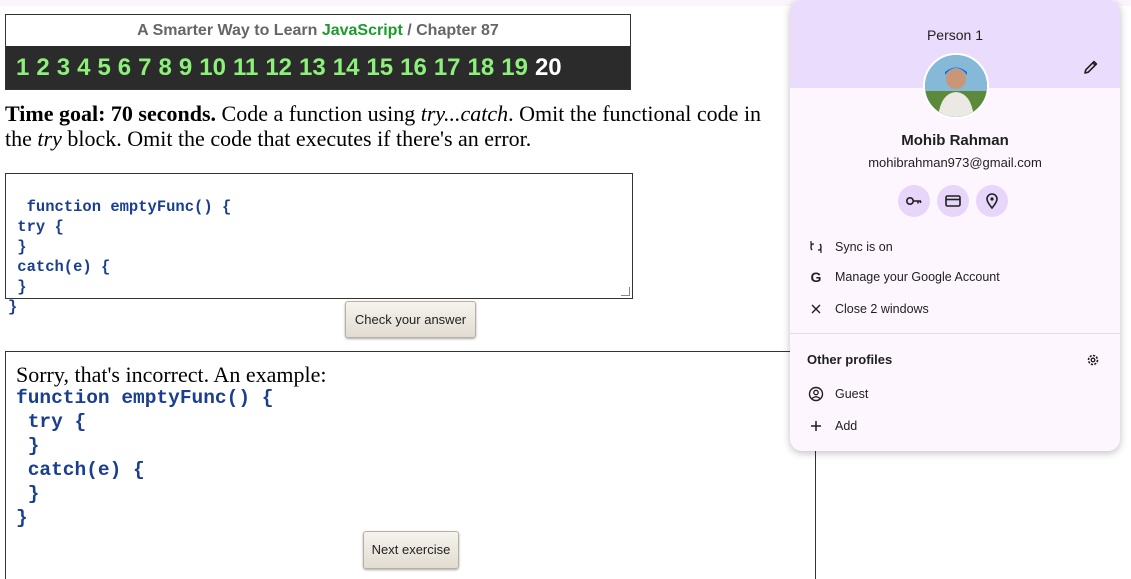  Describe the element at coordinates (103, 68) in the screenshot. I see `chapter-link-5: 5` at that location.